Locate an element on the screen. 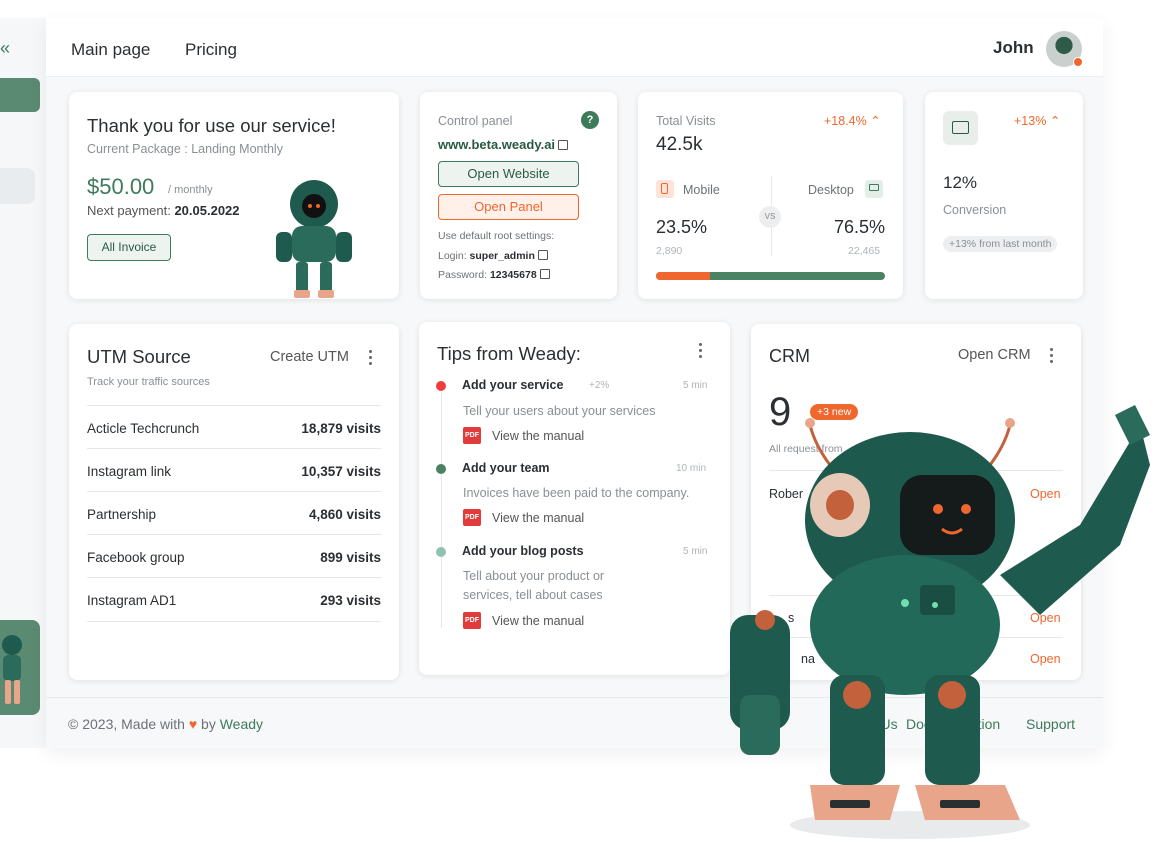  utm-title: UTM Source is located at coordinates (139, 356).